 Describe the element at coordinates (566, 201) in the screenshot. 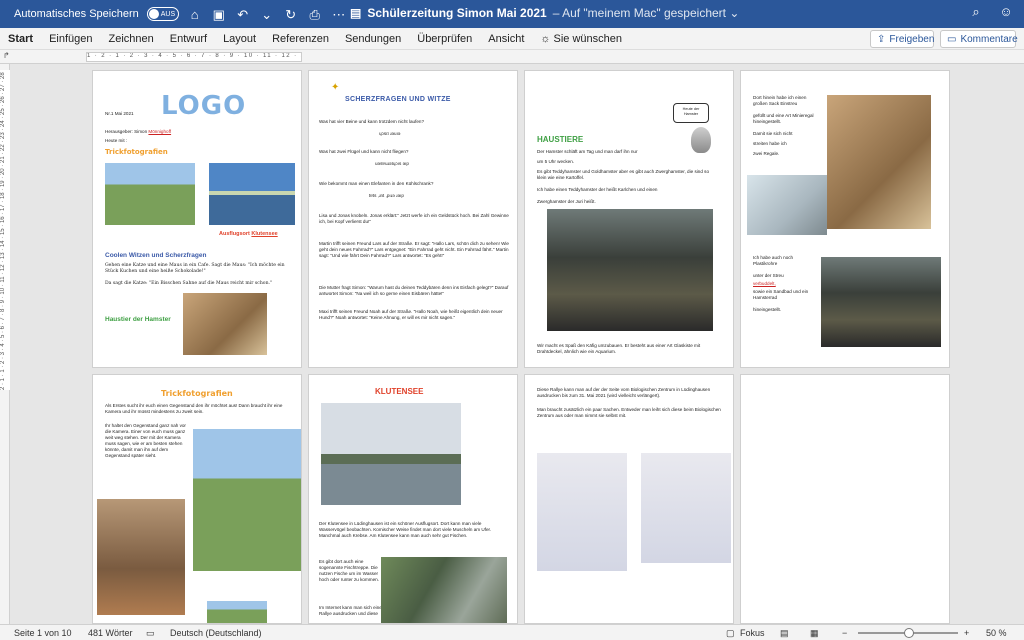

I see `pets-line-5: Zwerghamster der Juri heißt.` at that location.